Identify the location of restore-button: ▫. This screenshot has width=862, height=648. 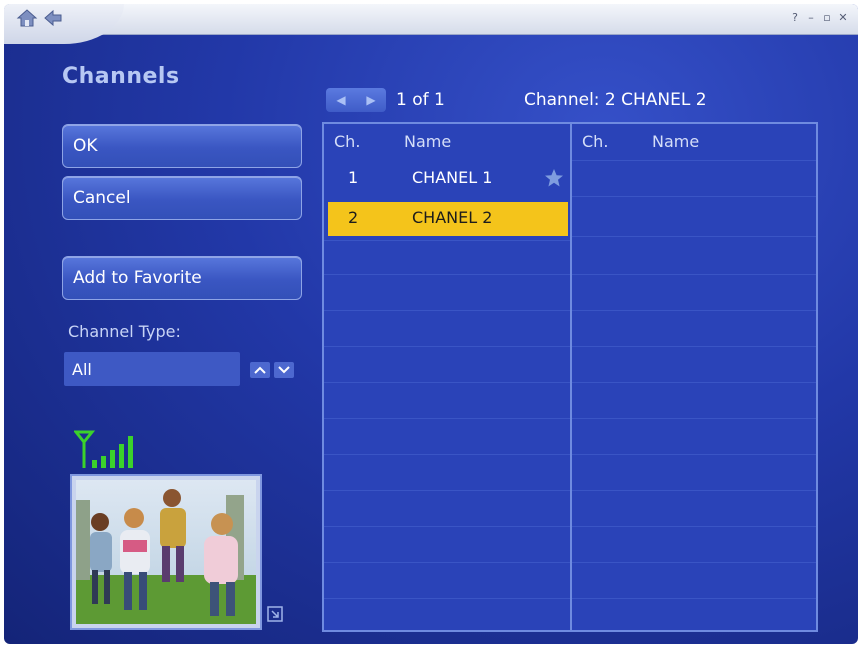
(827, 18).